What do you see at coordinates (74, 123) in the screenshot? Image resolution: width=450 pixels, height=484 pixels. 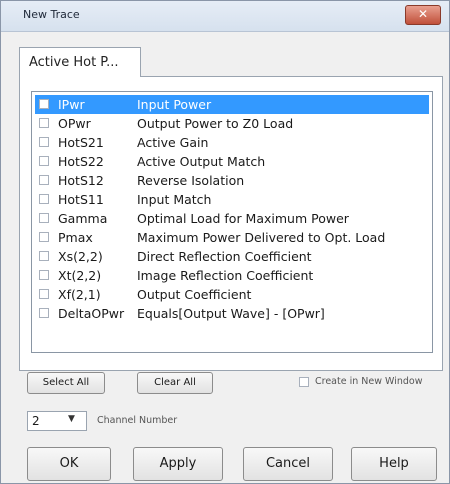 I see `trace-abbr: OPwr` at bounding box center [74, 123].